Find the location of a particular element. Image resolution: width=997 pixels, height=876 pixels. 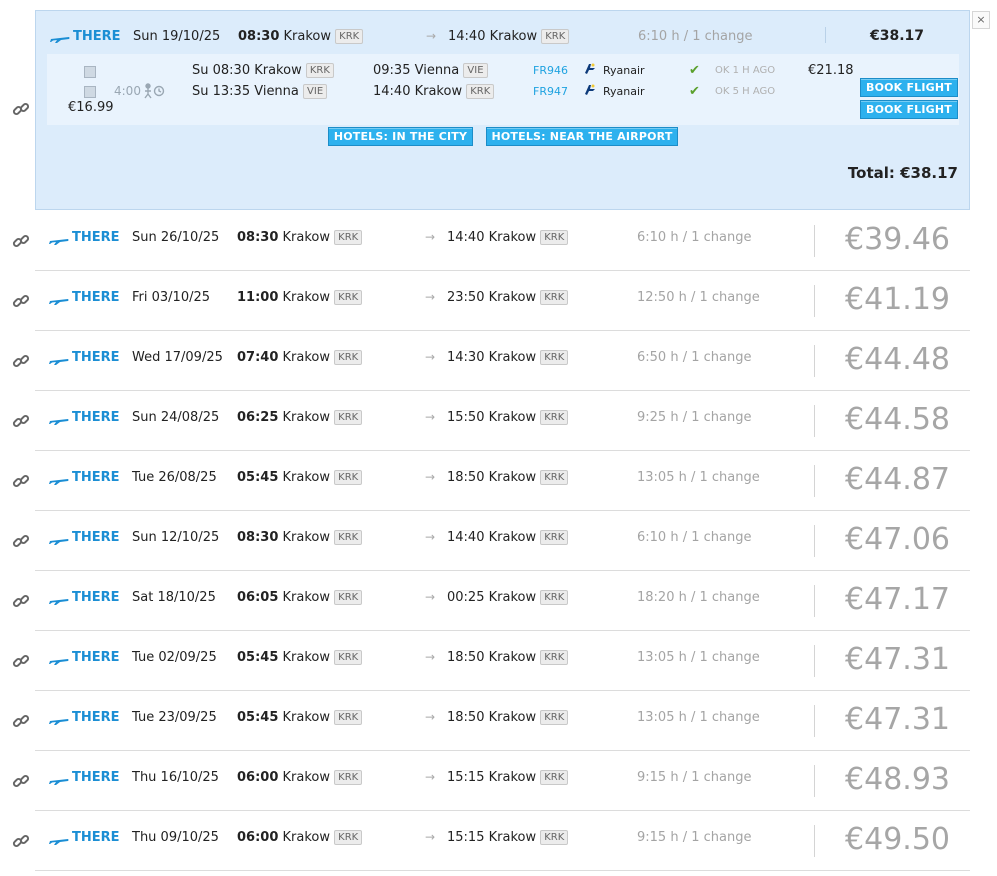

close-button: × is located at coordinates (981, 20).